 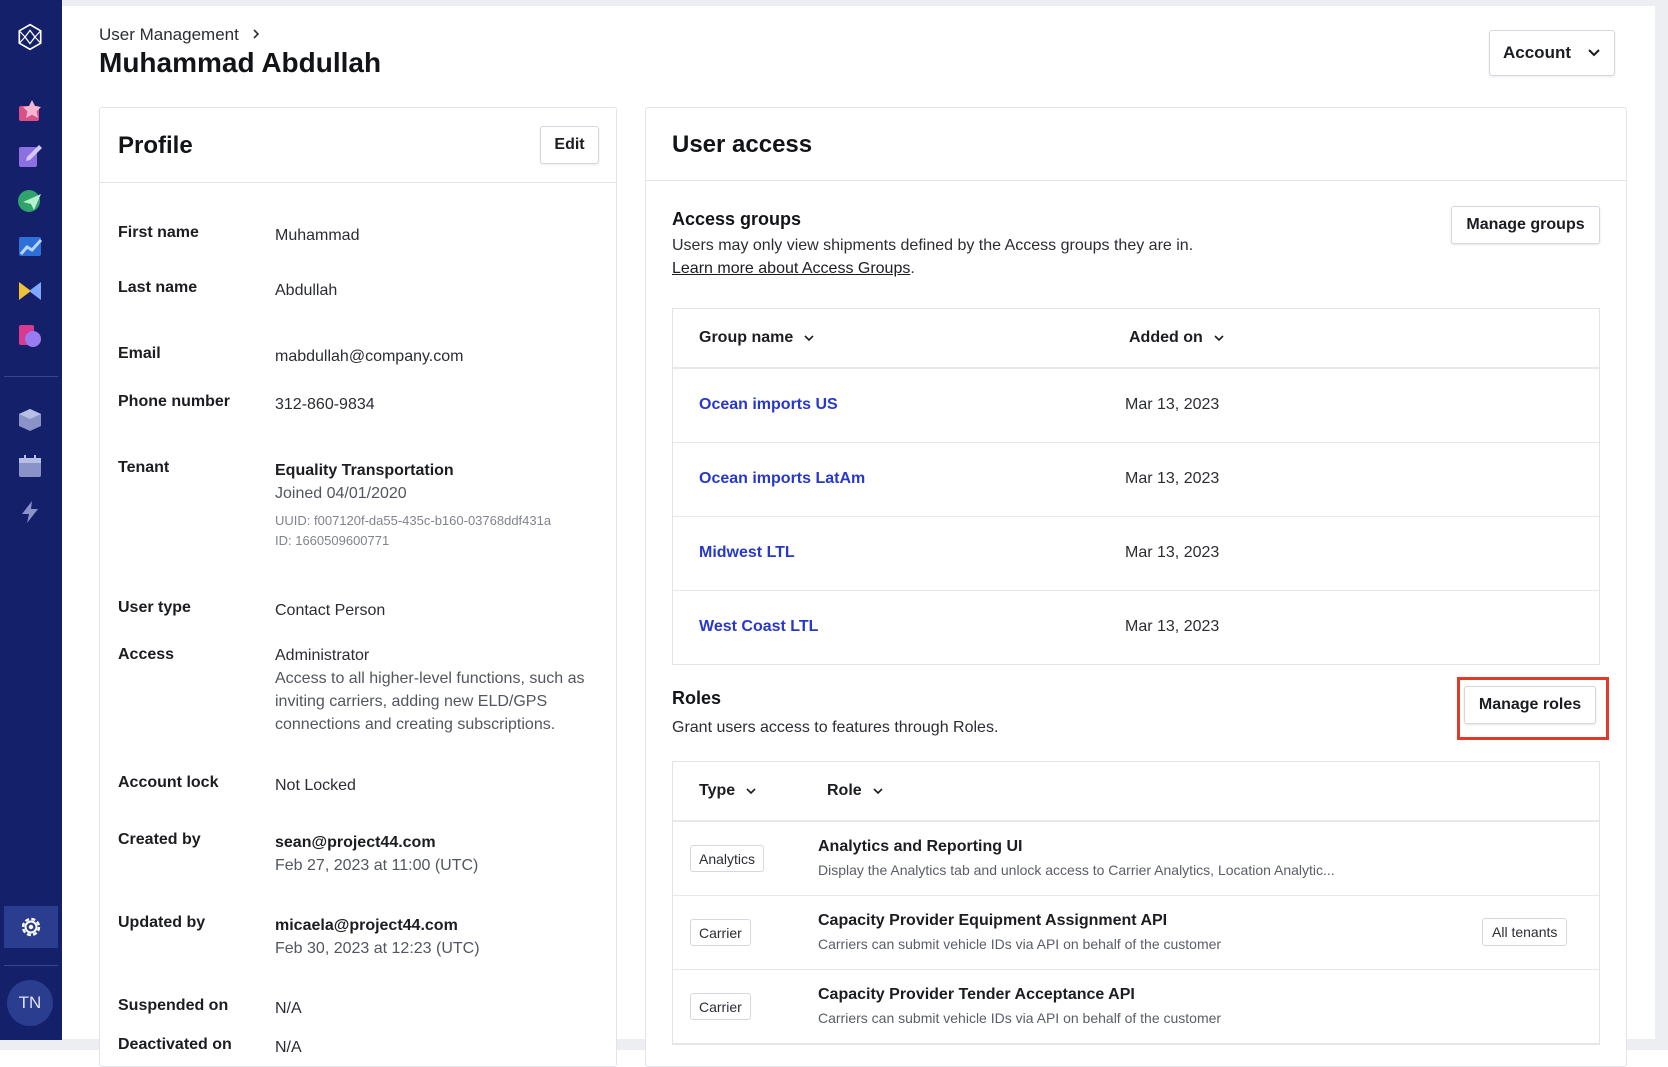 I want to click on sidebar: TN, so click(x=31, y=520).